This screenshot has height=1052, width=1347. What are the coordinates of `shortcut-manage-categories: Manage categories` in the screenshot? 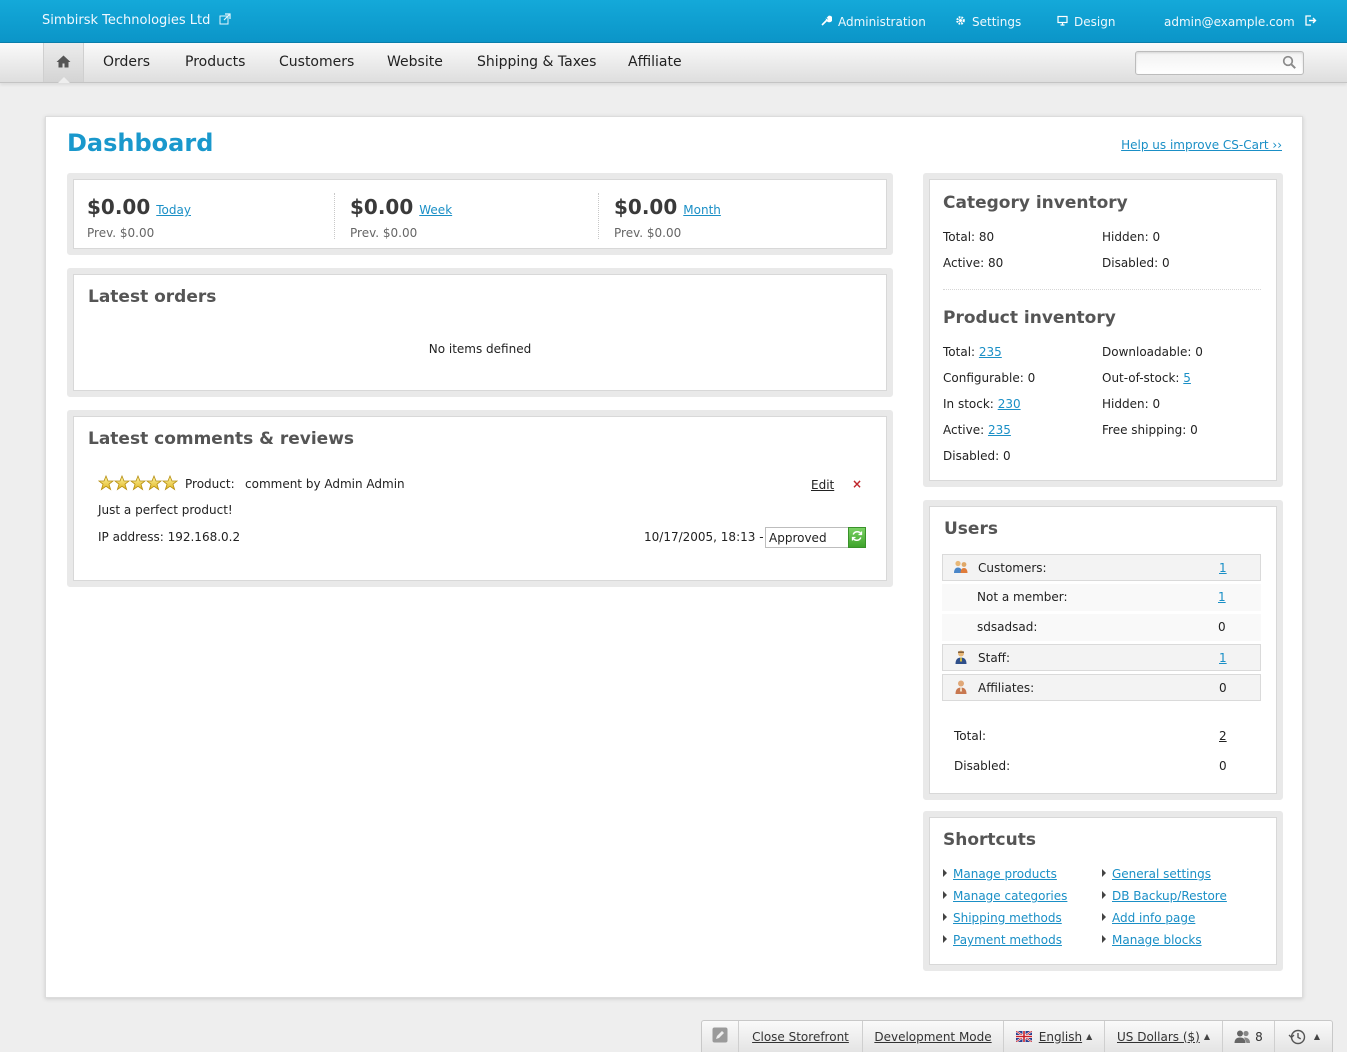 It's located at (1005, 896).